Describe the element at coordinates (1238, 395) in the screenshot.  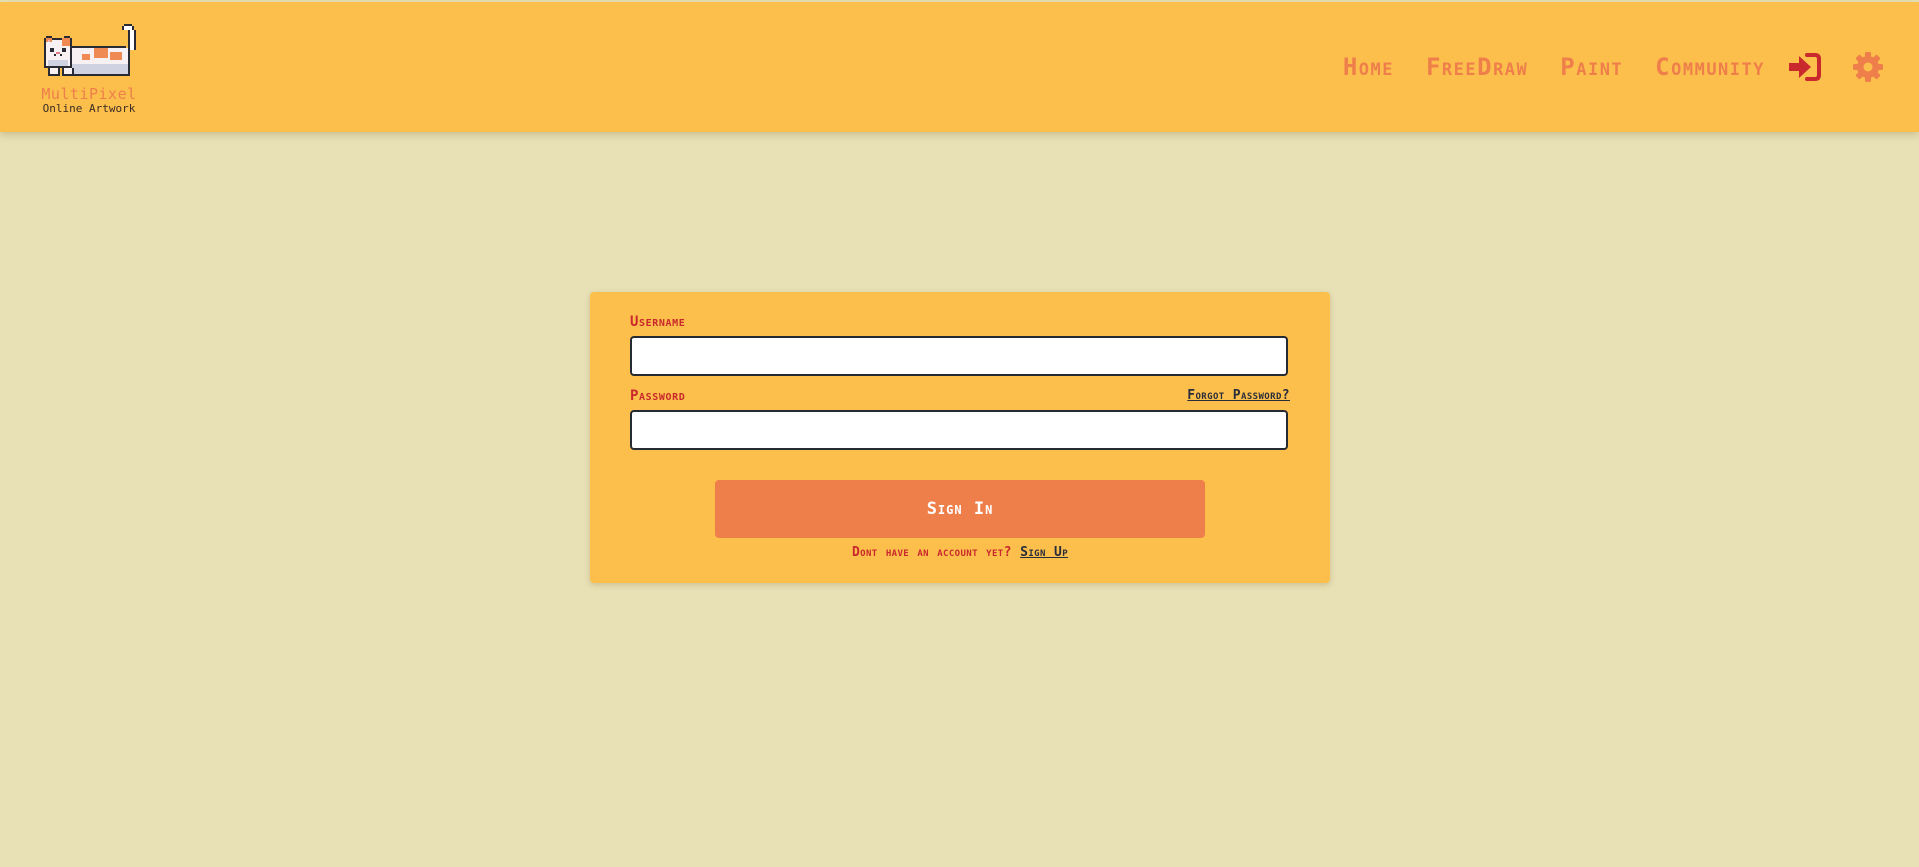
I see `forgot-password-link: Forgot Password?` at that location.